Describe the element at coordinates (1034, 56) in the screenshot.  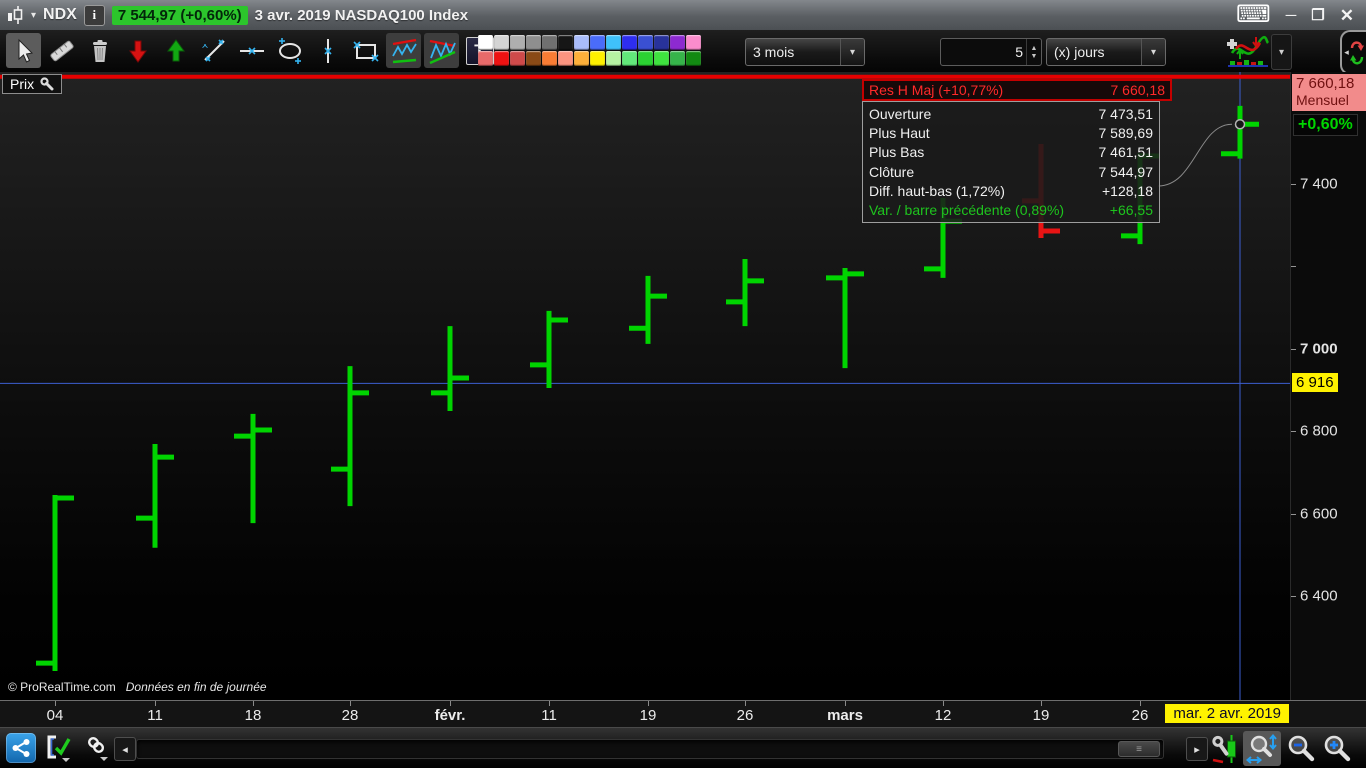
I see `spin-down-icon: ▼` at that location.